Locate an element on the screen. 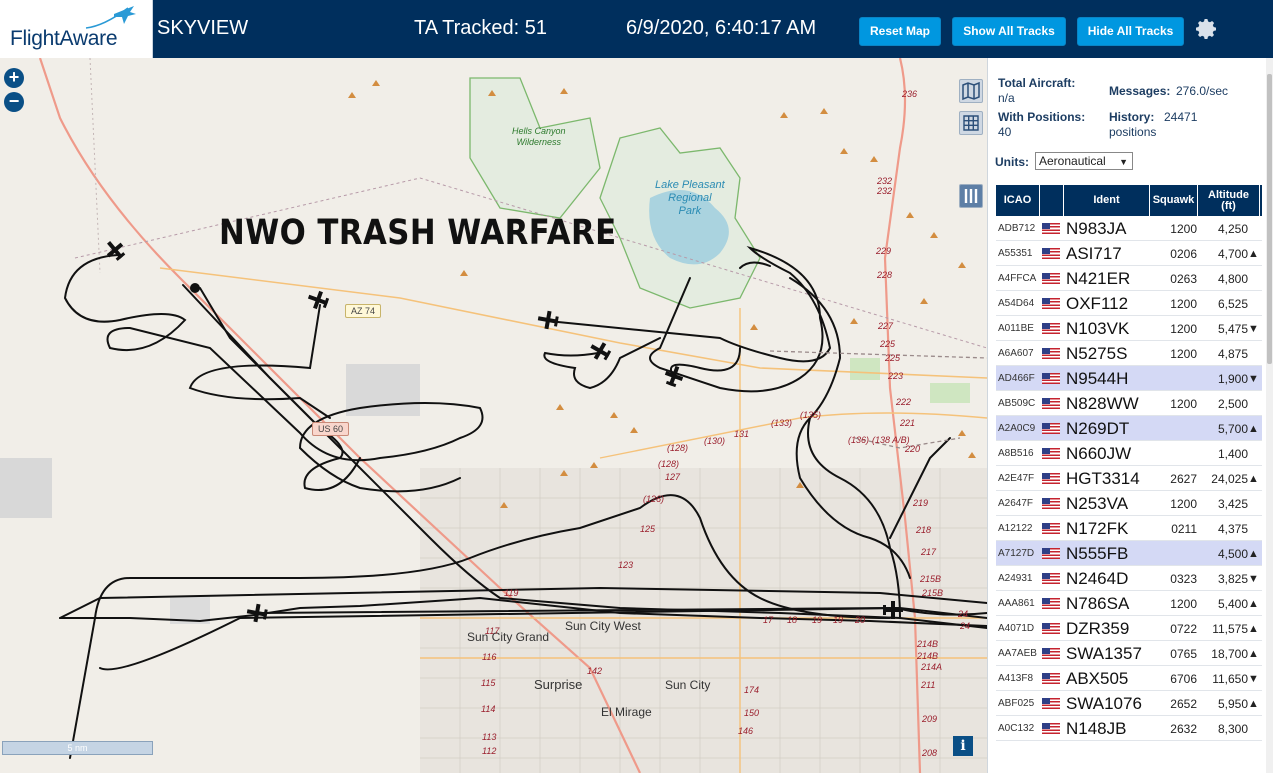 The height and width of the screenshot is (773, 1273). highway-number: (133) is located at coordinates (782, 423).